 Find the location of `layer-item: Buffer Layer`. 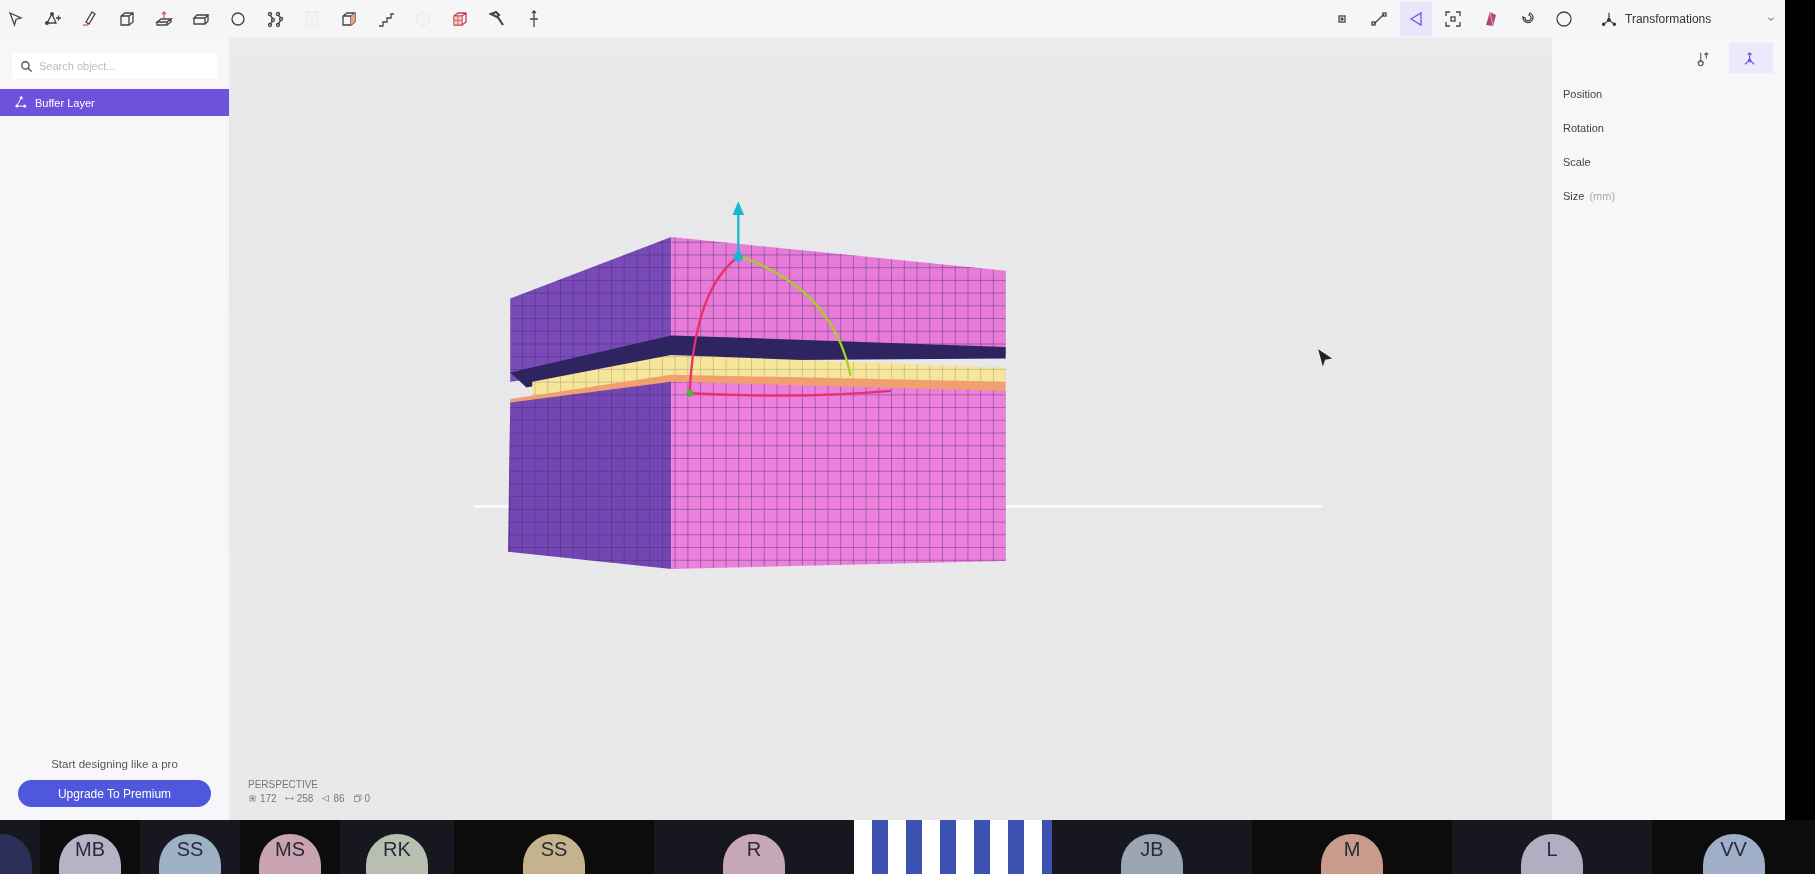

layer-item: Buffer Layer is located at coordinates (114, 102).